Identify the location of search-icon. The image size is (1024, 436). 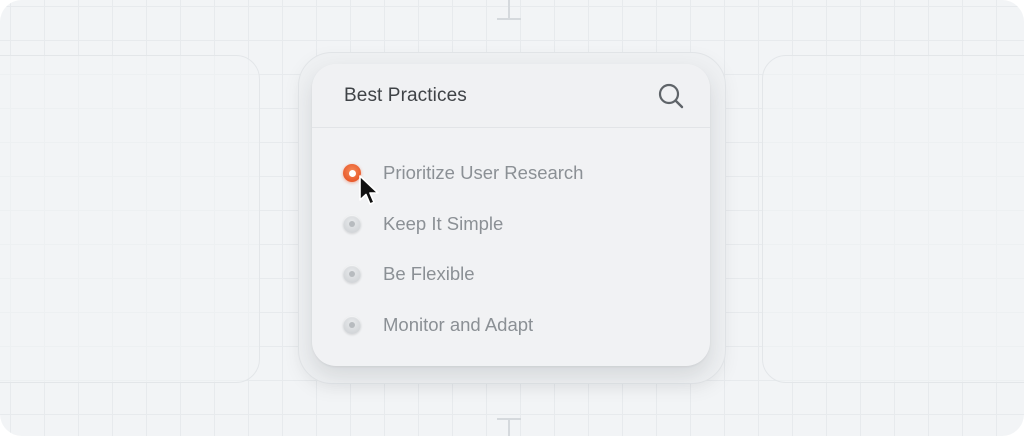
(671, 95).